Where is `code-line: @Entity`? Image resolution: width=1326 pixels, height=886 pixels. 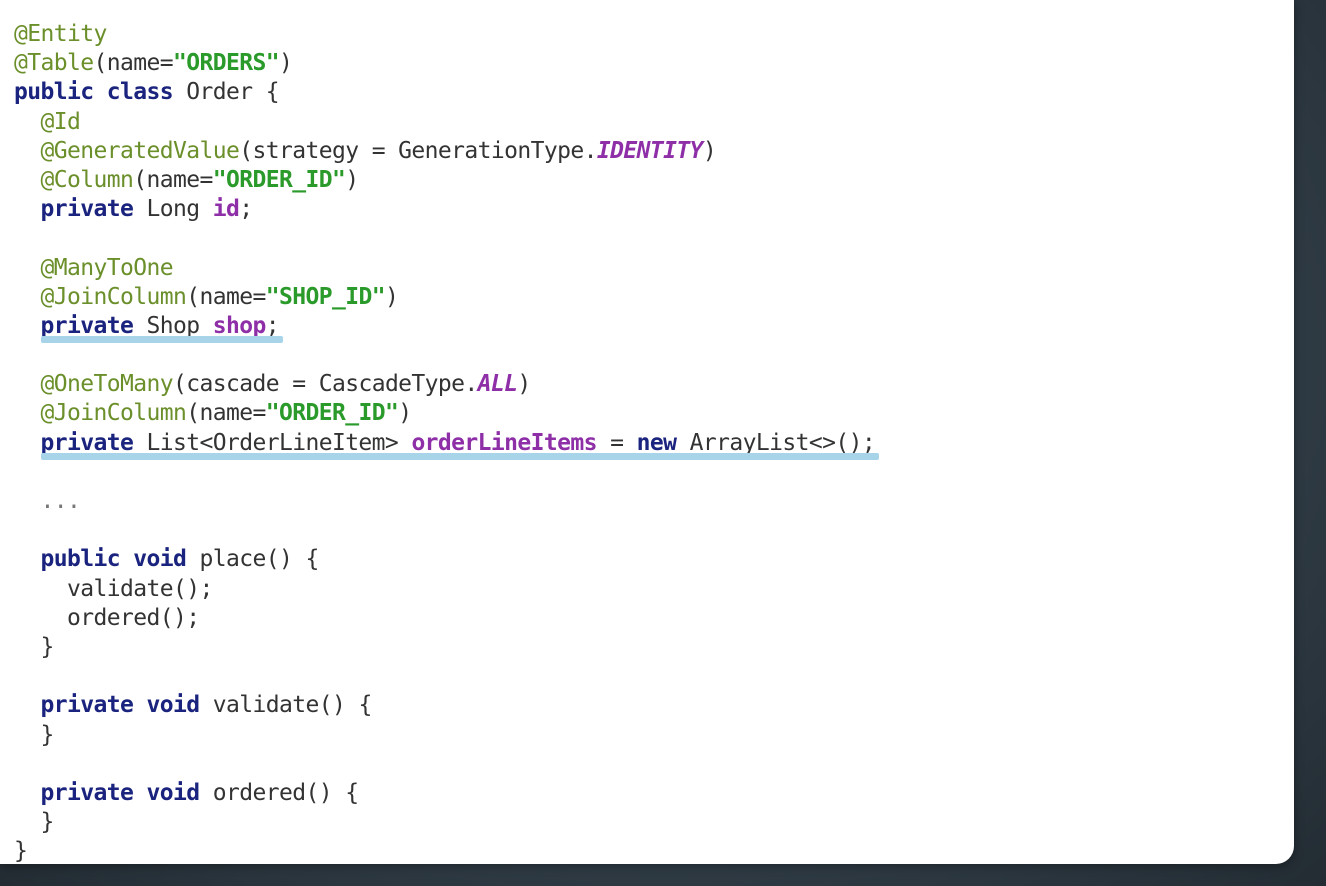 code-line: @Entity is located at coordinates (444, 34).